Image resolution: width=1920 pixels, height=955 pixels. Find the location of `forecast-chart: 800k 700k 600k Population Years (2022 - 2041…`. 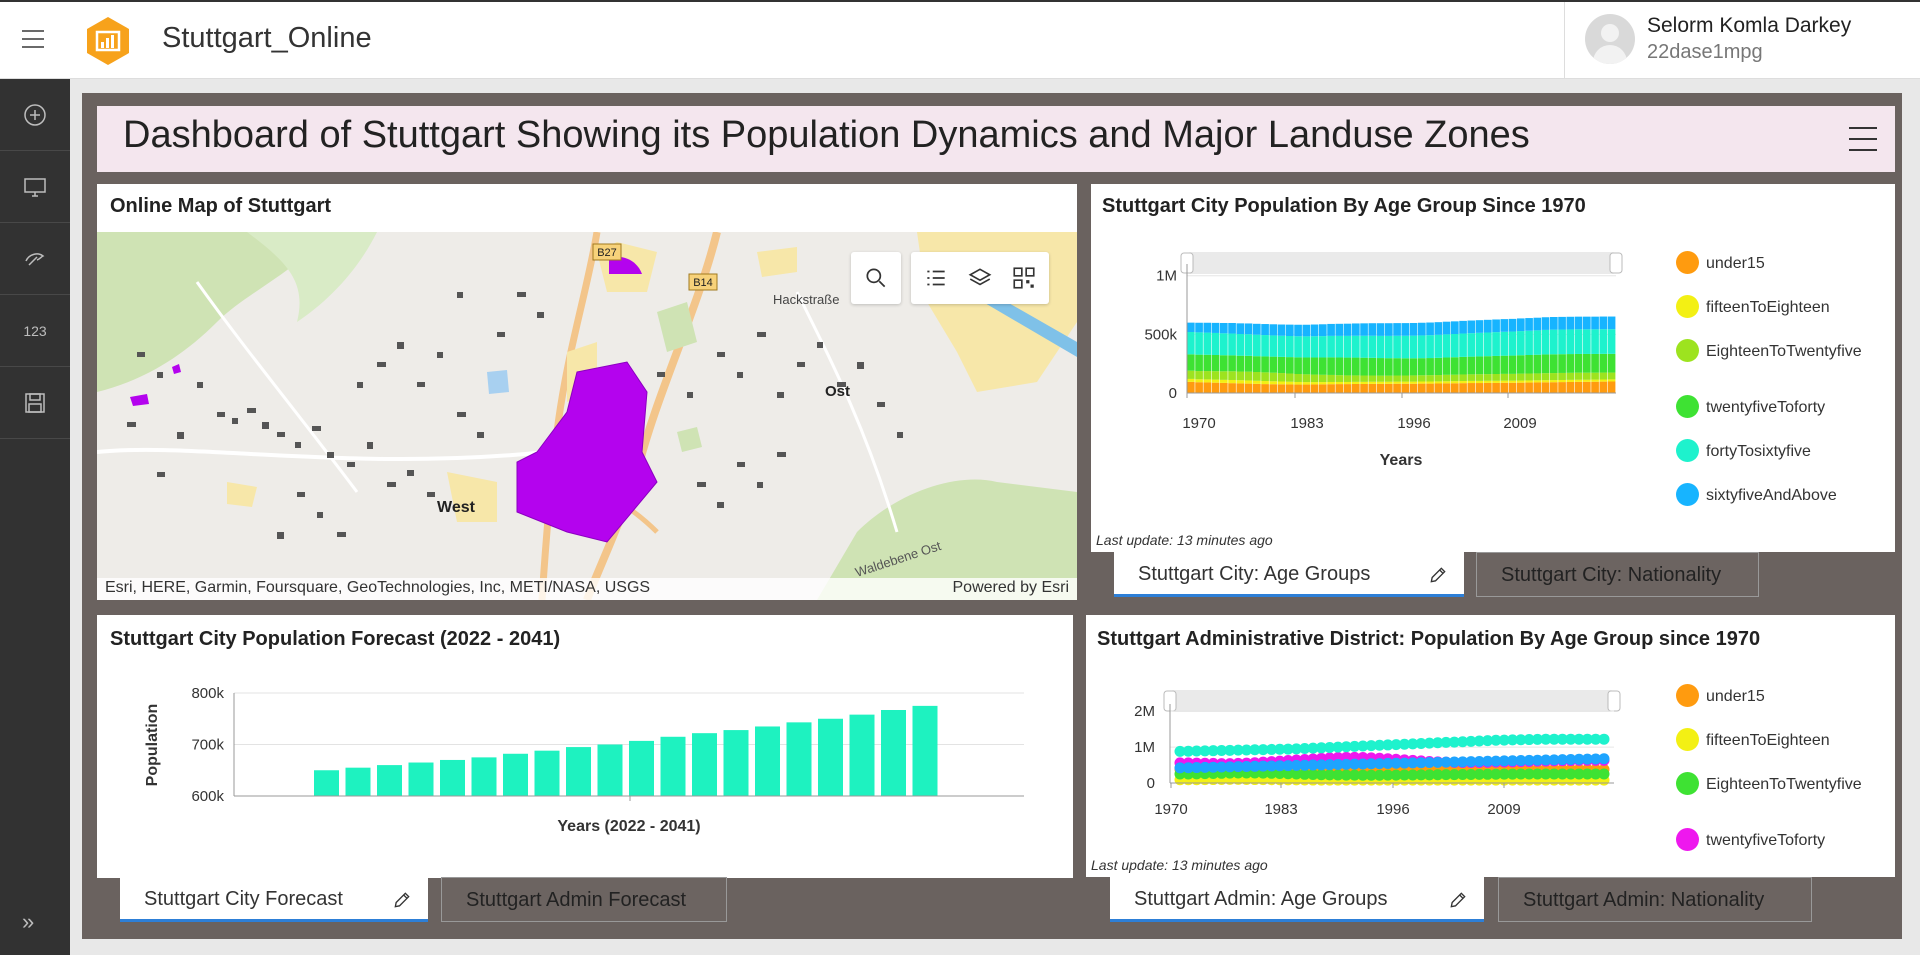

forecast-chart: 800k 700k 600k Population Years (2022 - 2041… is located at coordinates (585, 773).